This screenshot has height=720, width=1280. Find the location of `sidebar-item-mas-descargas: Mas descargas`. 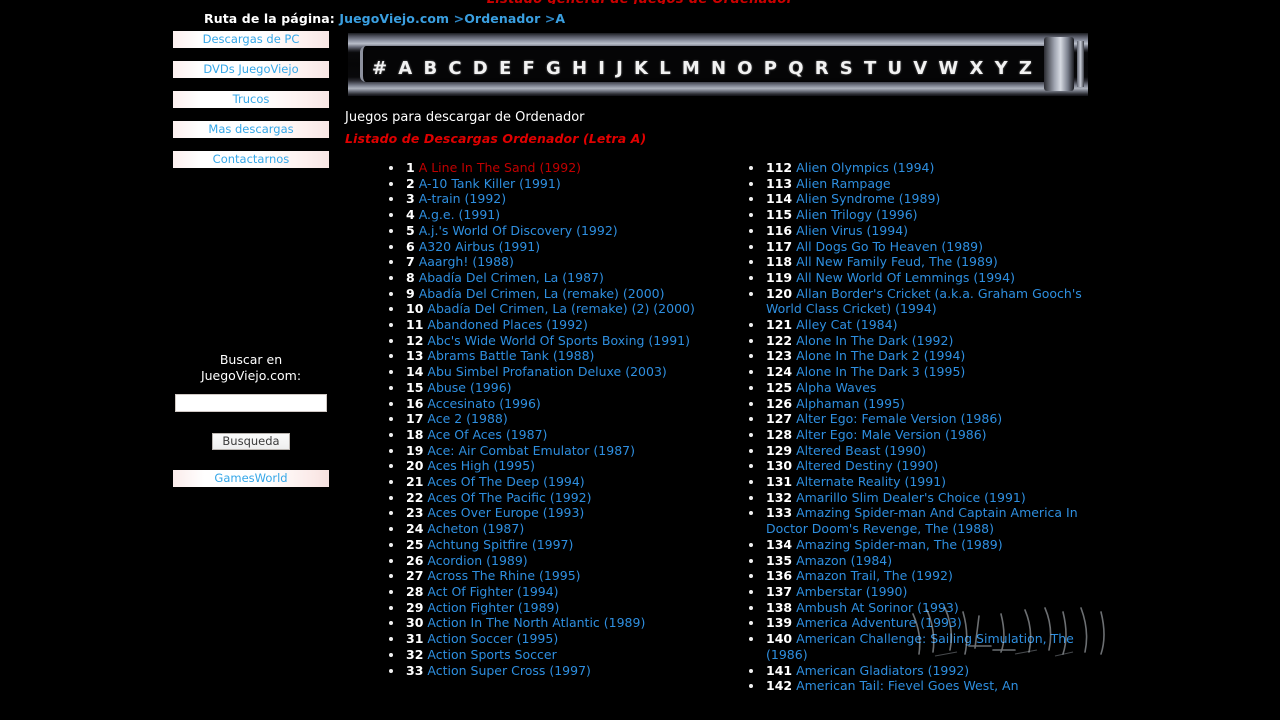

sidebar-item-mas-descargas: Mas descargas is located at coordinates (251, 129).